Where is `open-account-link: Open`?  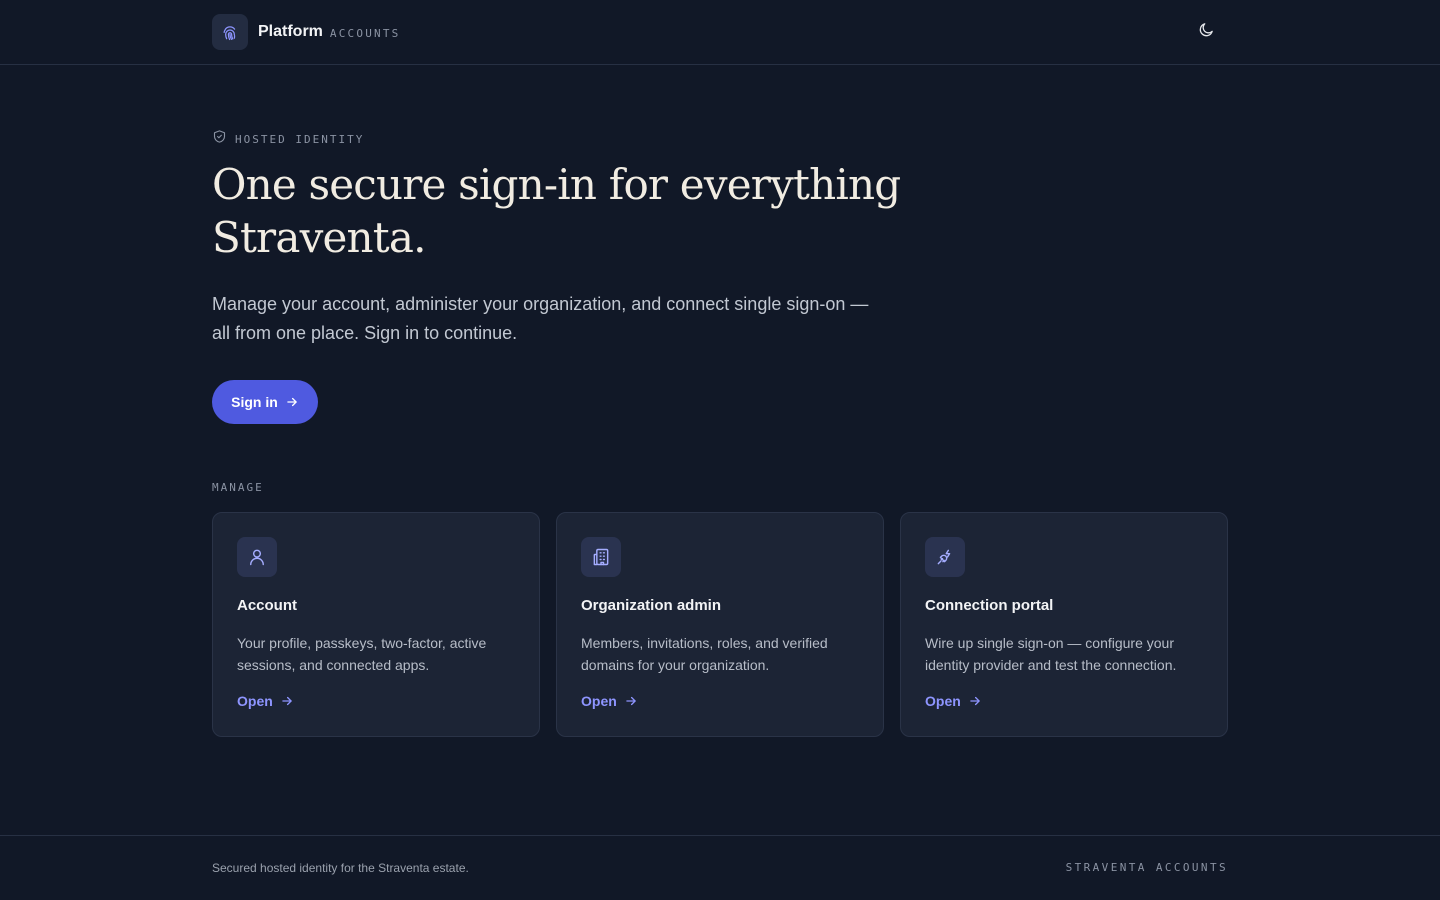 open-account-link: Open is located at coordinates (265, 701).